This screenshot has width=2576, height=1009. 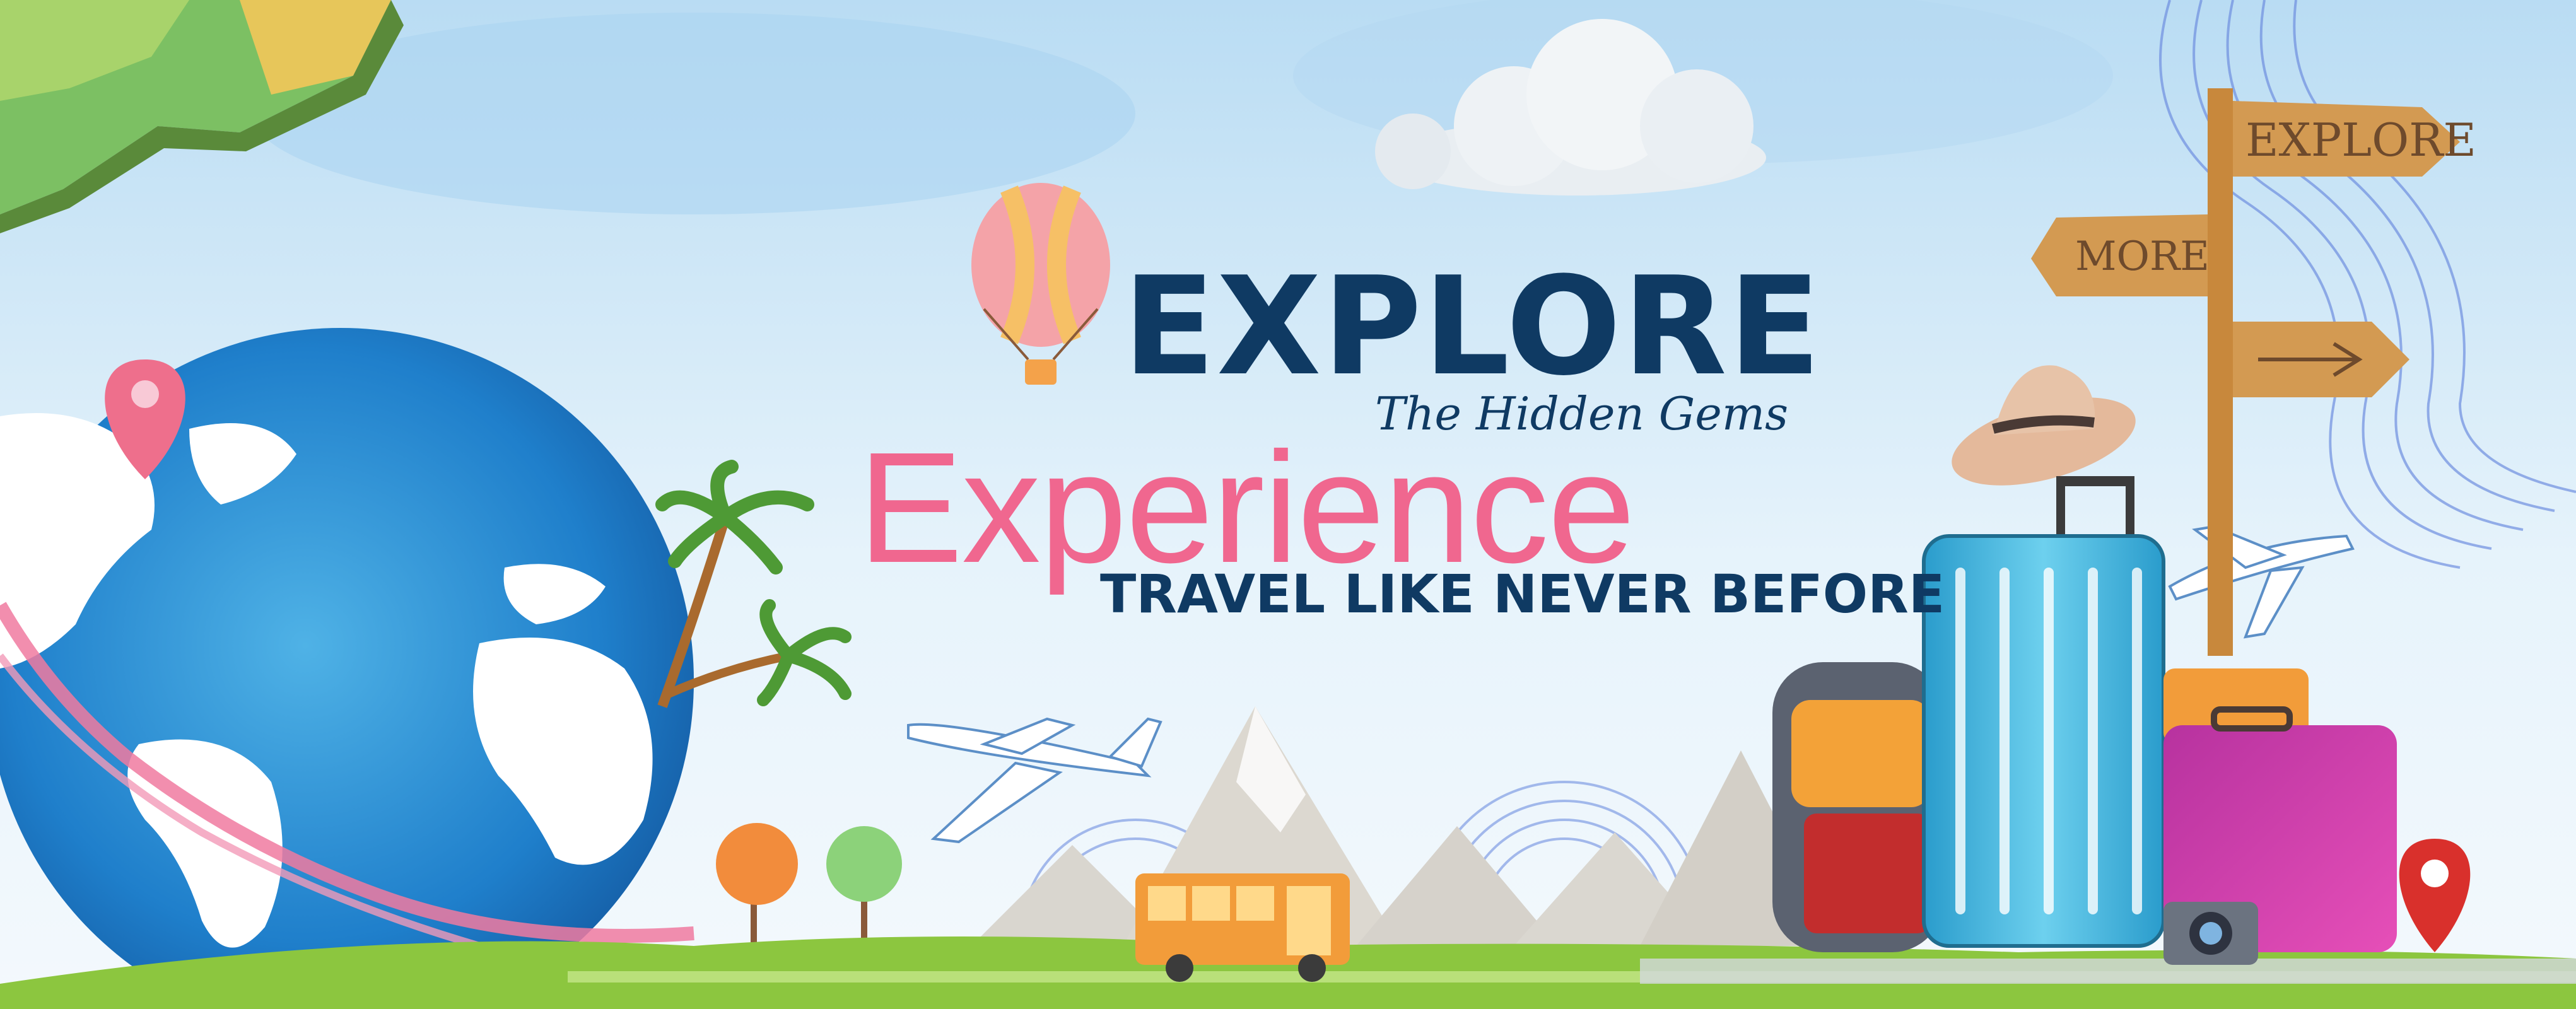 I want to click on pavement, so click(x=2108, y=971).